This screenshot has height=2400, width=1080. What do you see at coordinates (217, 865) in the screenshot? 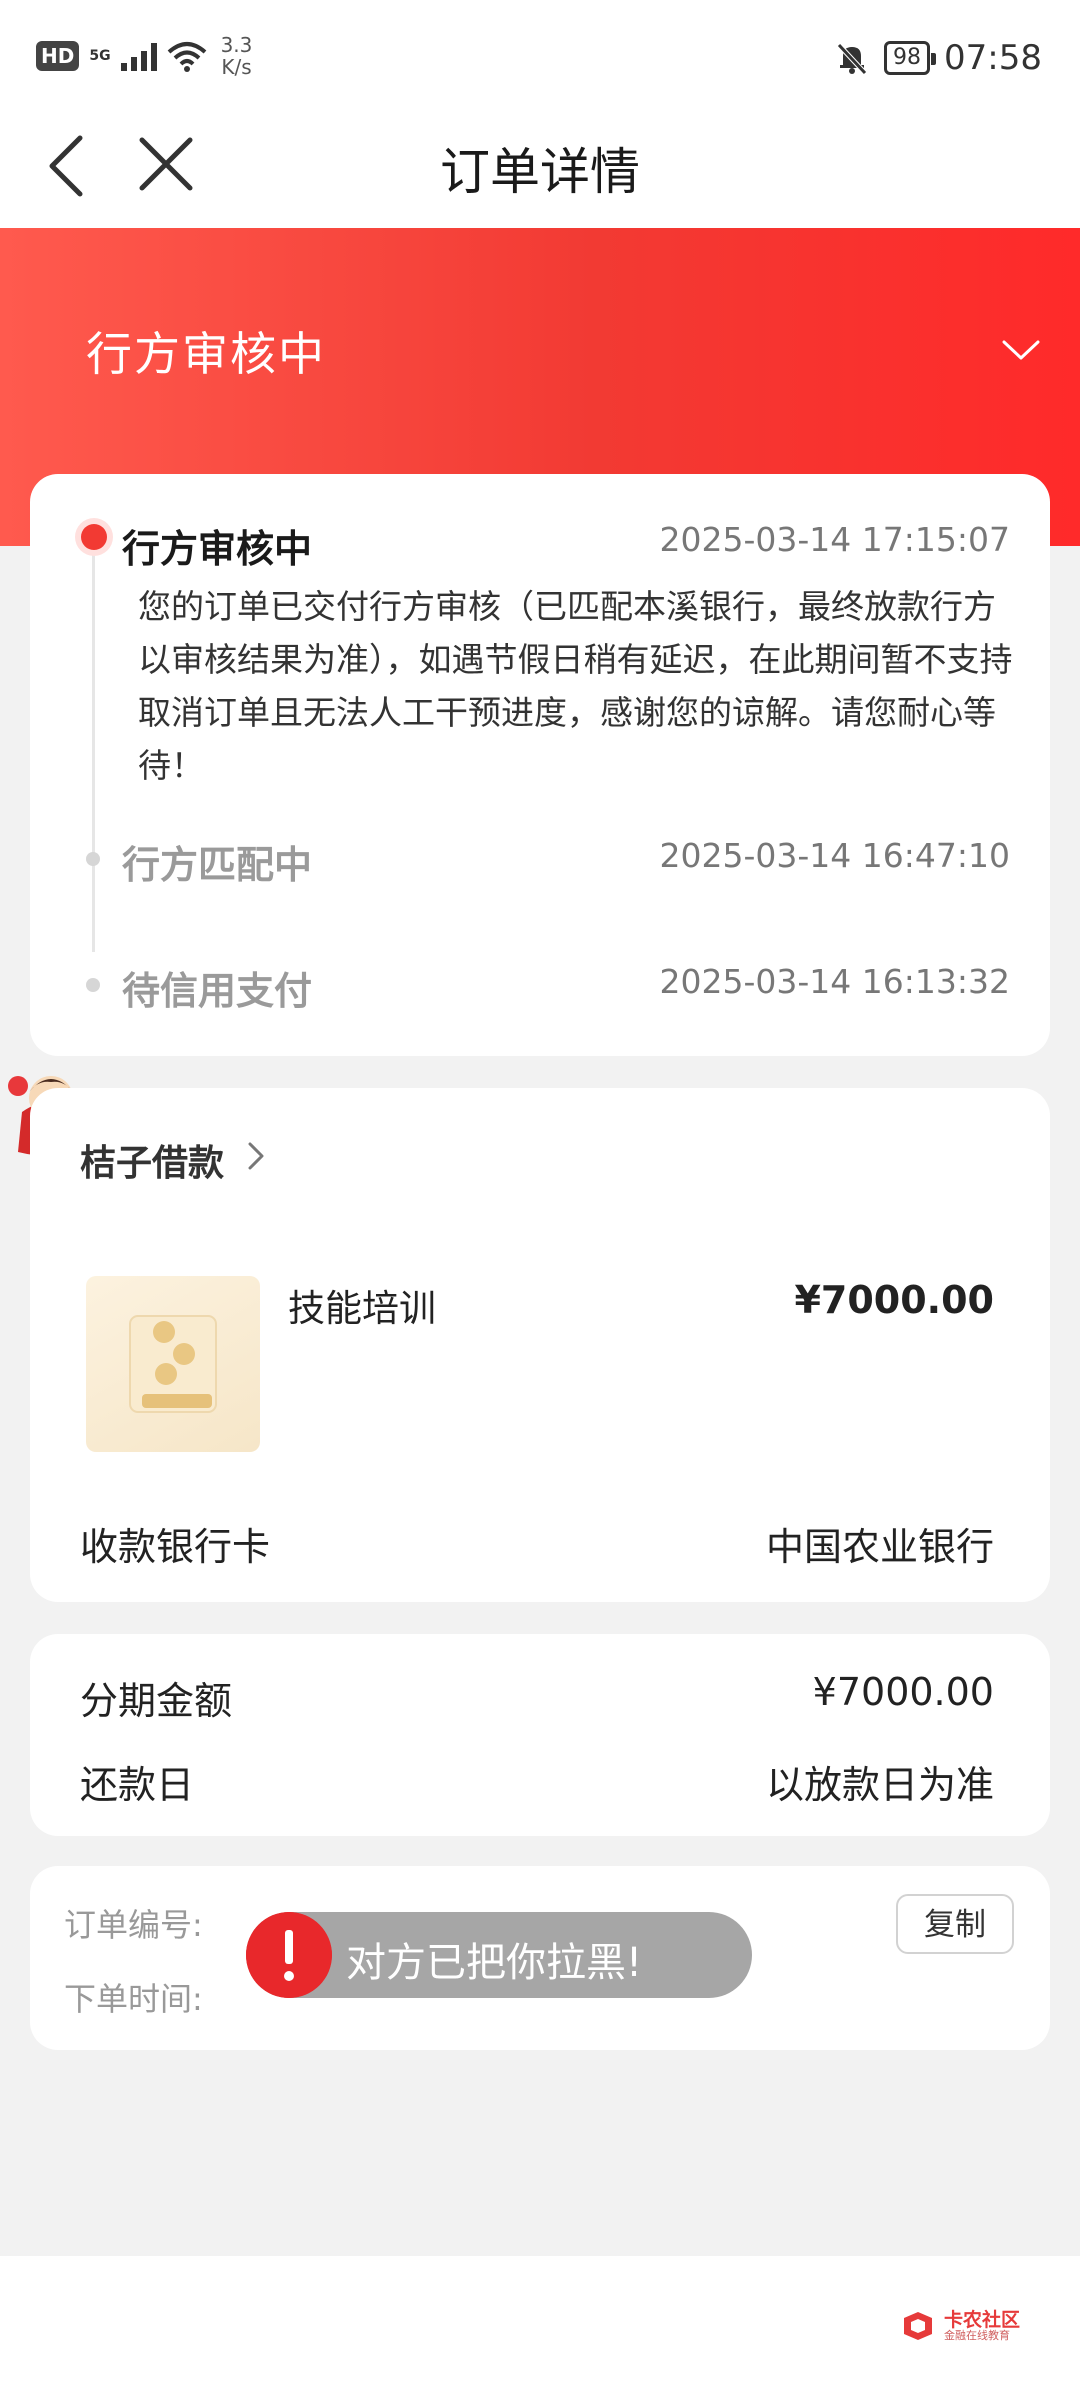
I see `timeline-item-2-title: 行方匹配中` at bounding box center [217, 865].